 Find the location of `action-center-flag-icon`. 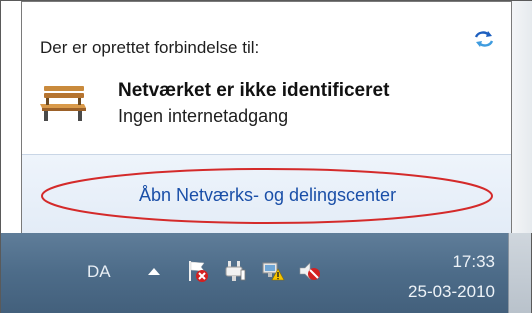

action-center-flag-icon is located at coordinates (198, 271).